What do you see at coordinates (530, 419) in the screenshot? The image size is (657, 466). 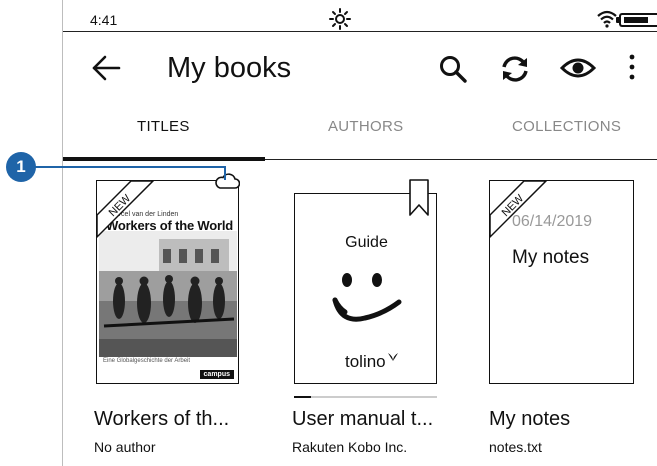 I see `book-title: My notes` at bounding box center [530, 419].